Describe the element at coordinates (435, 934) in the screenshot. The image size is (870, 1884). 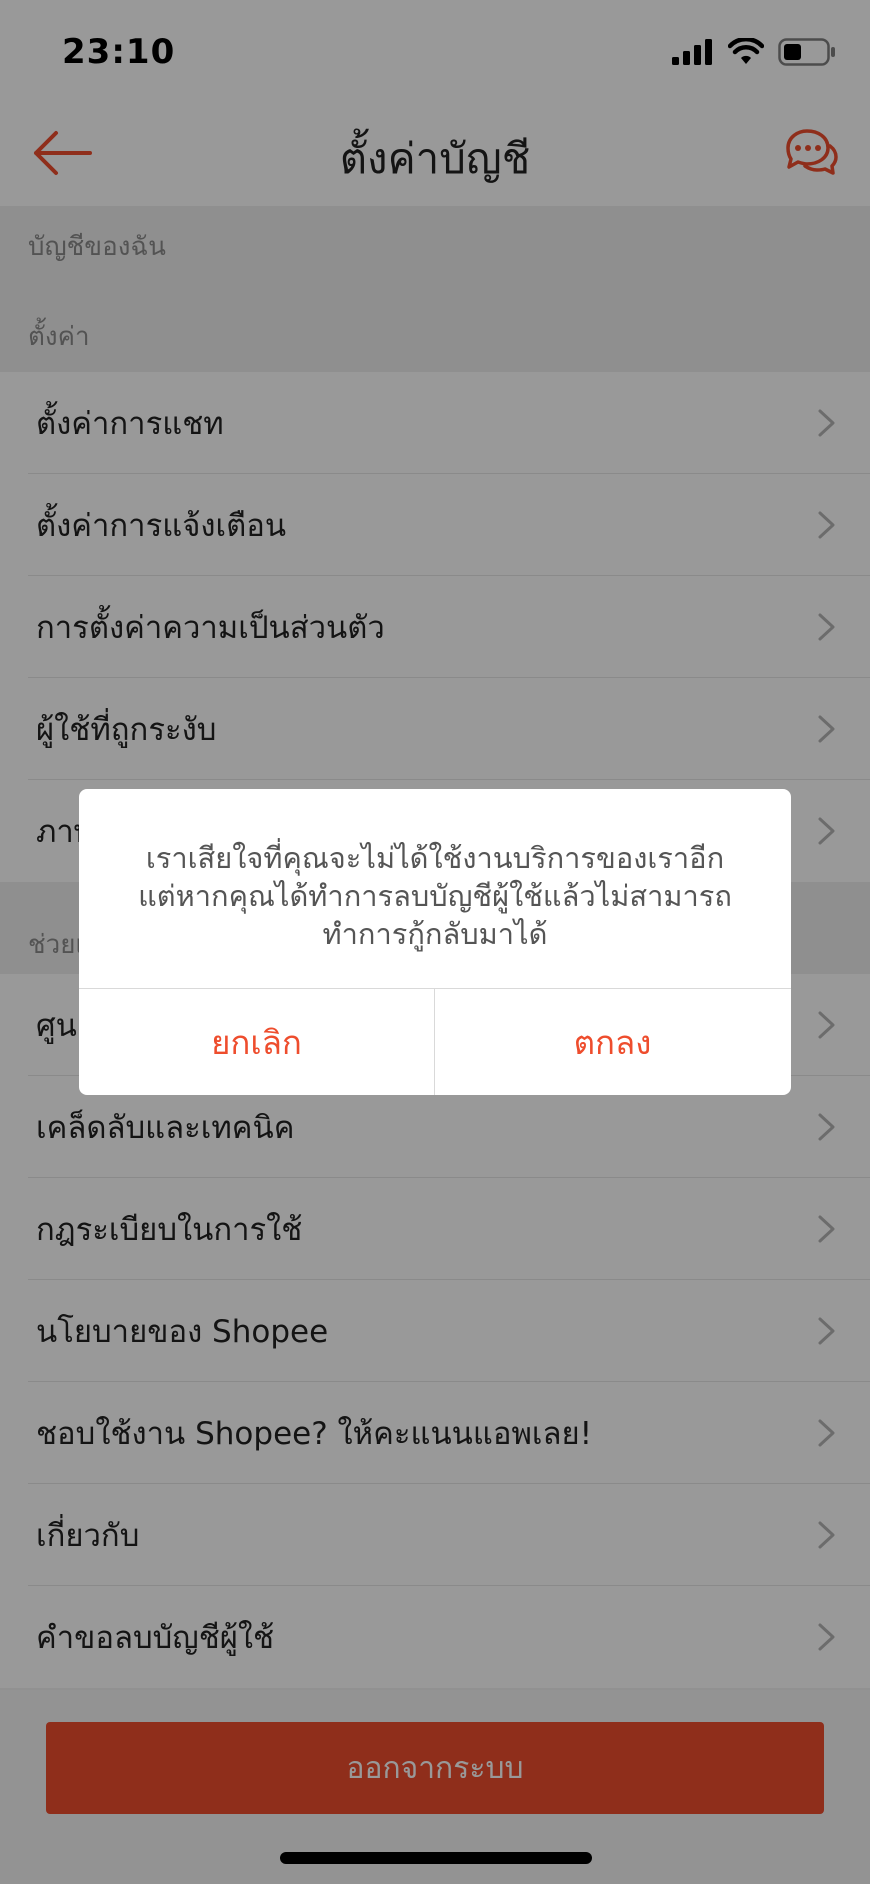
I see `dialog-message-line: ทำการกู้กลับมาได้` at that location.